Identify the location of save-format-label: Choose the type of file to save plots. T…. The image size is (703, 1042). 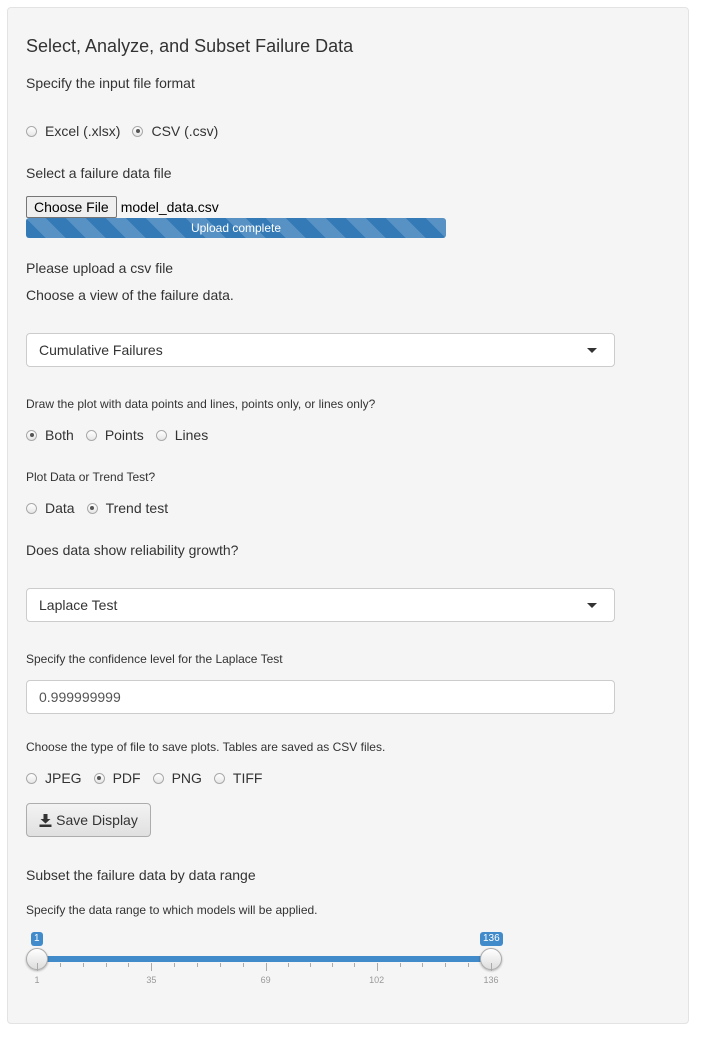
(206, 747).